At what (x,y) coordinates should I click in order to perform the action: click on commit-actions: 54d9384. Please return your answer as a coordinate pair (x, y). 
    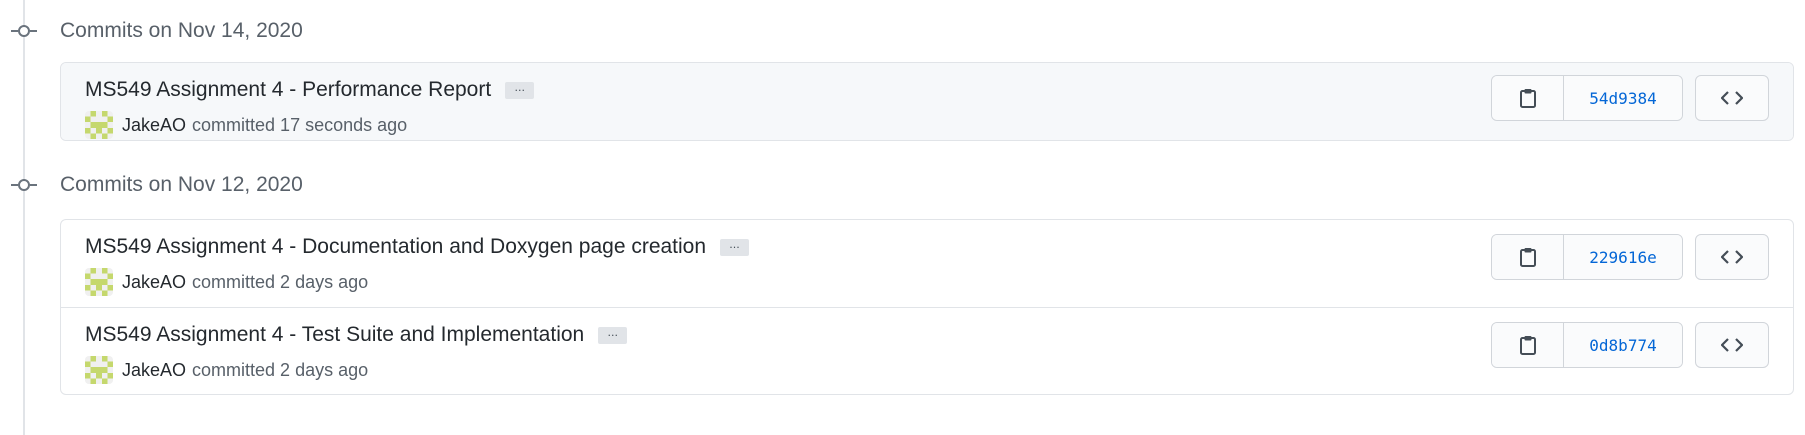
    Looking at the image, I should click on (1630, 98).